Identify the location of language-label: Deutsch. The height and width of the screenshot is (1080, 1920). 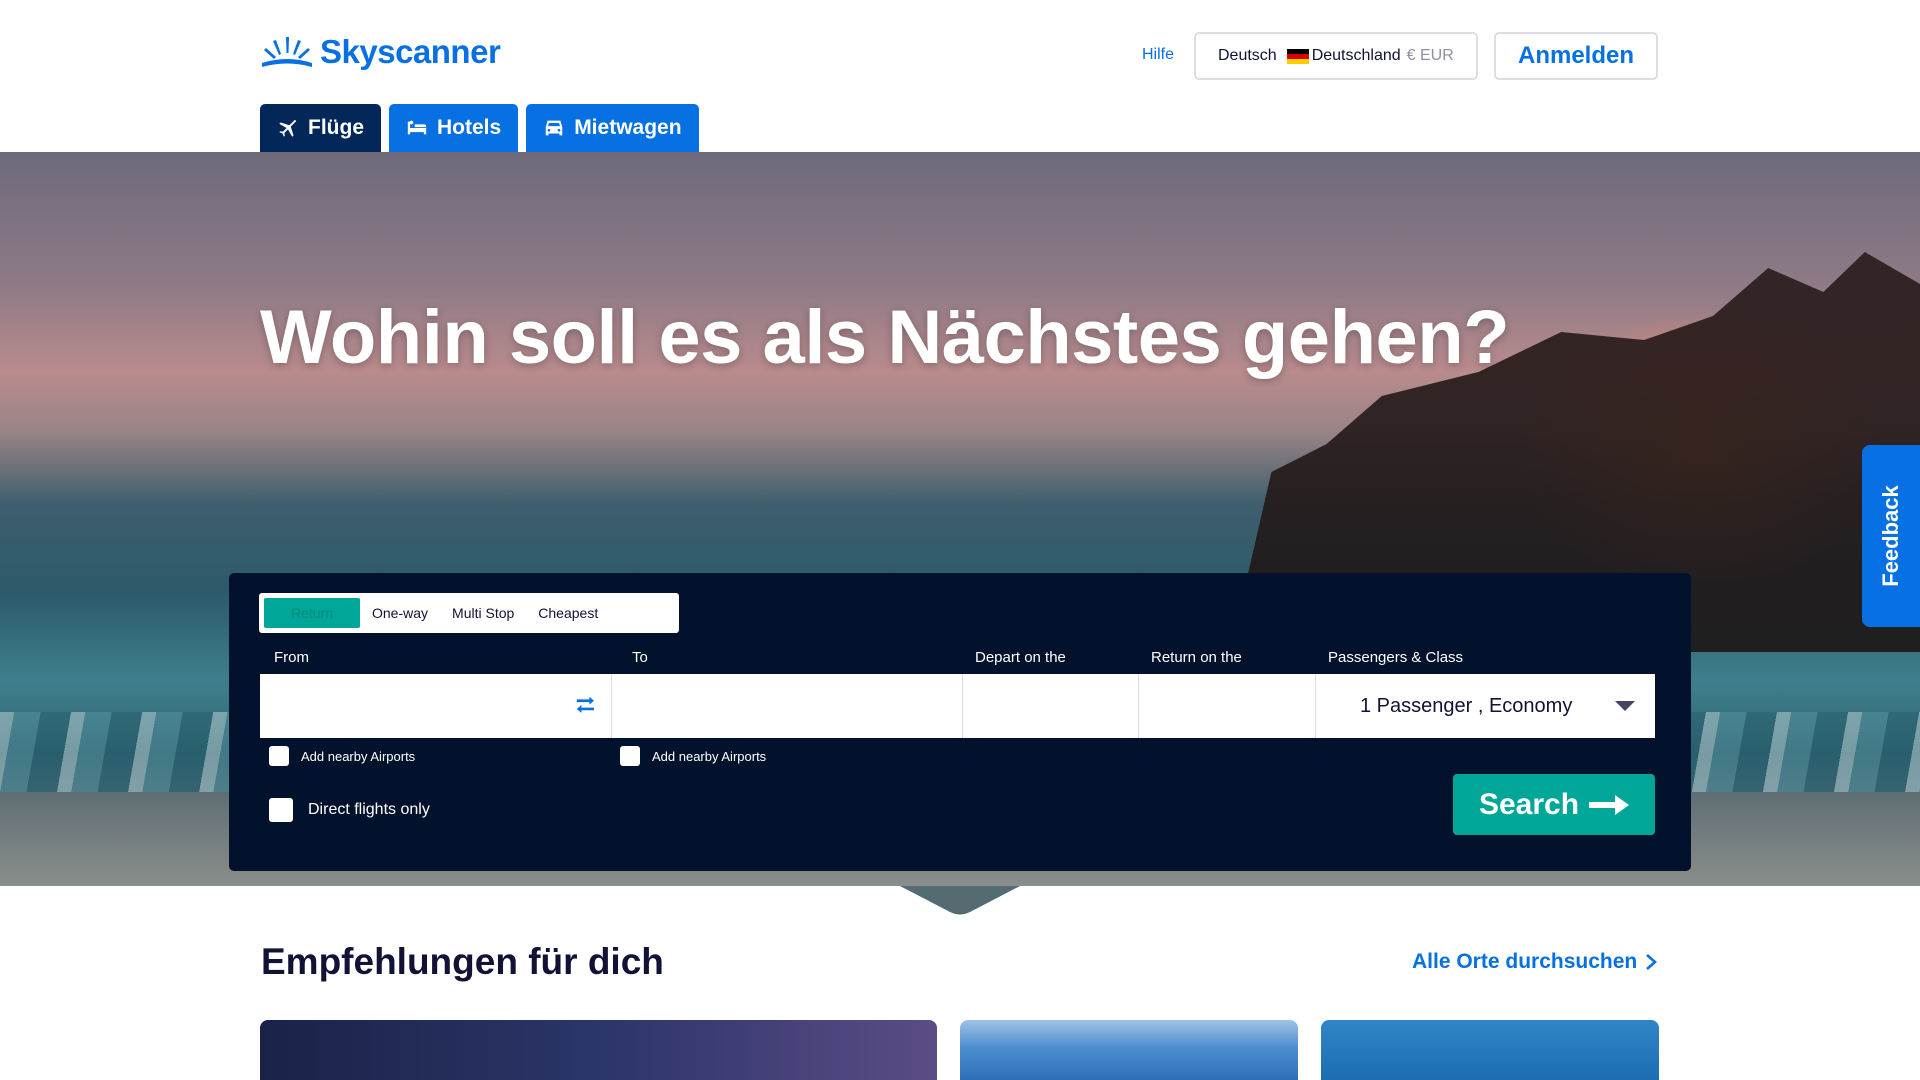
(1247, 55).